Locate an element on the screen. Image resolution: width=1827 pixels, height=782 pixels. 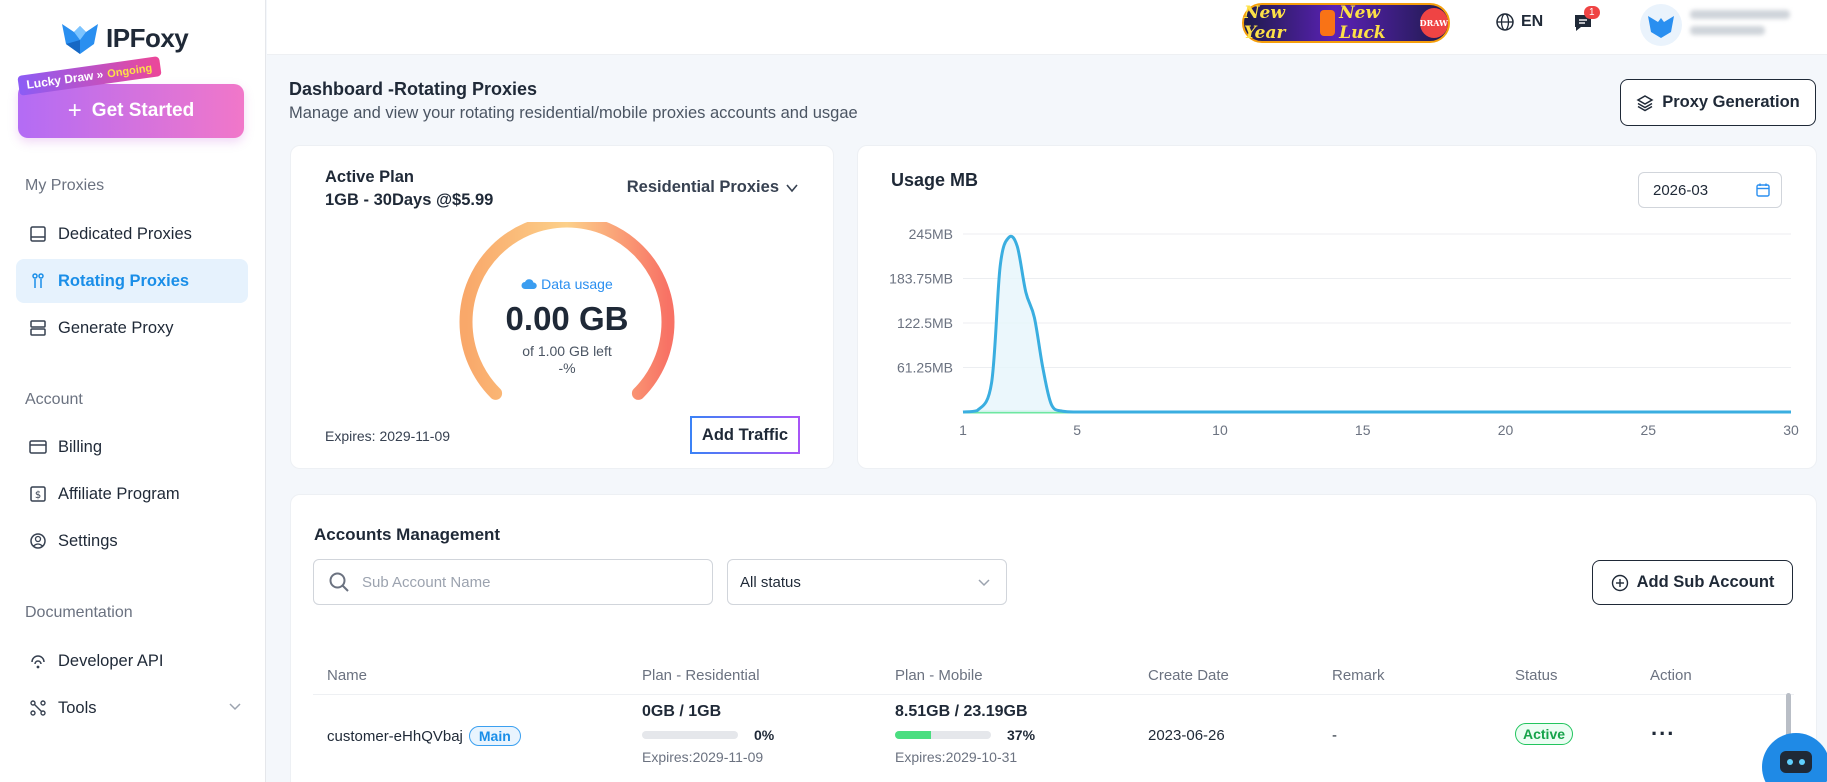
y-tick-label: 183.75MB is located at coordinates (921, 279).